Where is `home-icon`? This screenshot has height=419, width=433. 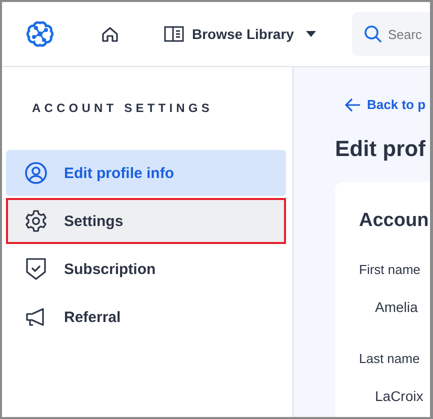
home-icon is located at coordinates (110, 34).